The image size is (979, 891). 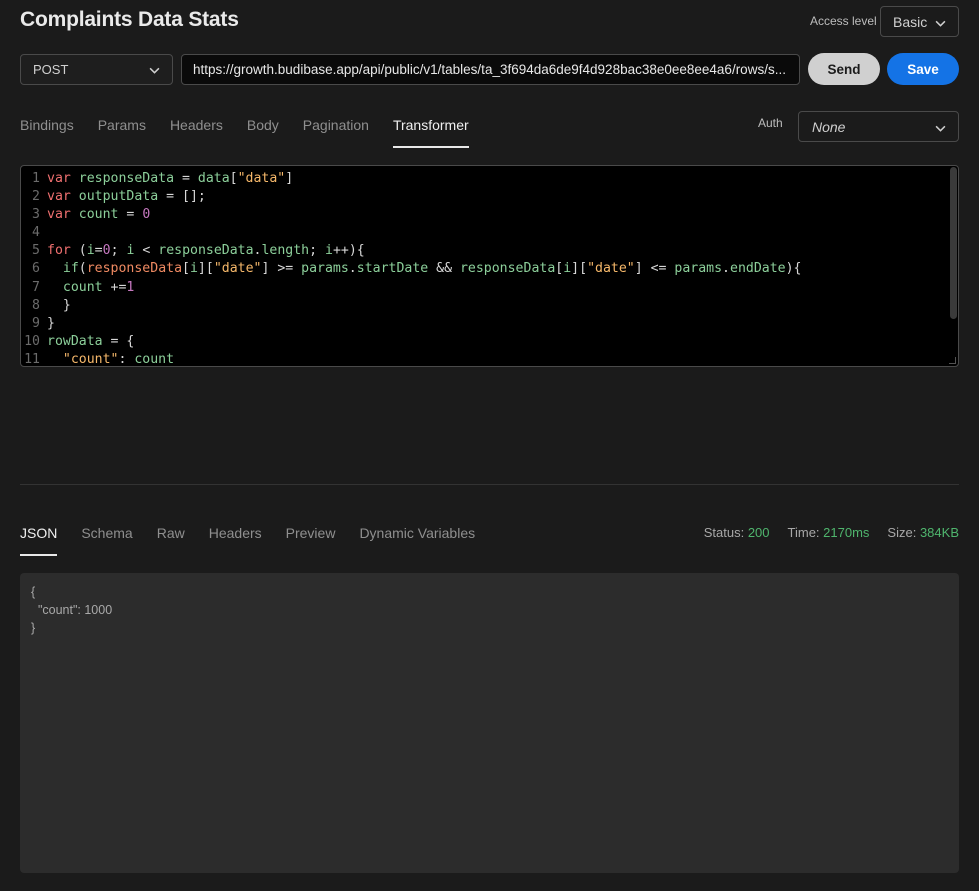 What do you see at coordinates (129, 19) in the screenshot?
I see `page-title: Complaints Data Stats` at bounding box center [129, 19].